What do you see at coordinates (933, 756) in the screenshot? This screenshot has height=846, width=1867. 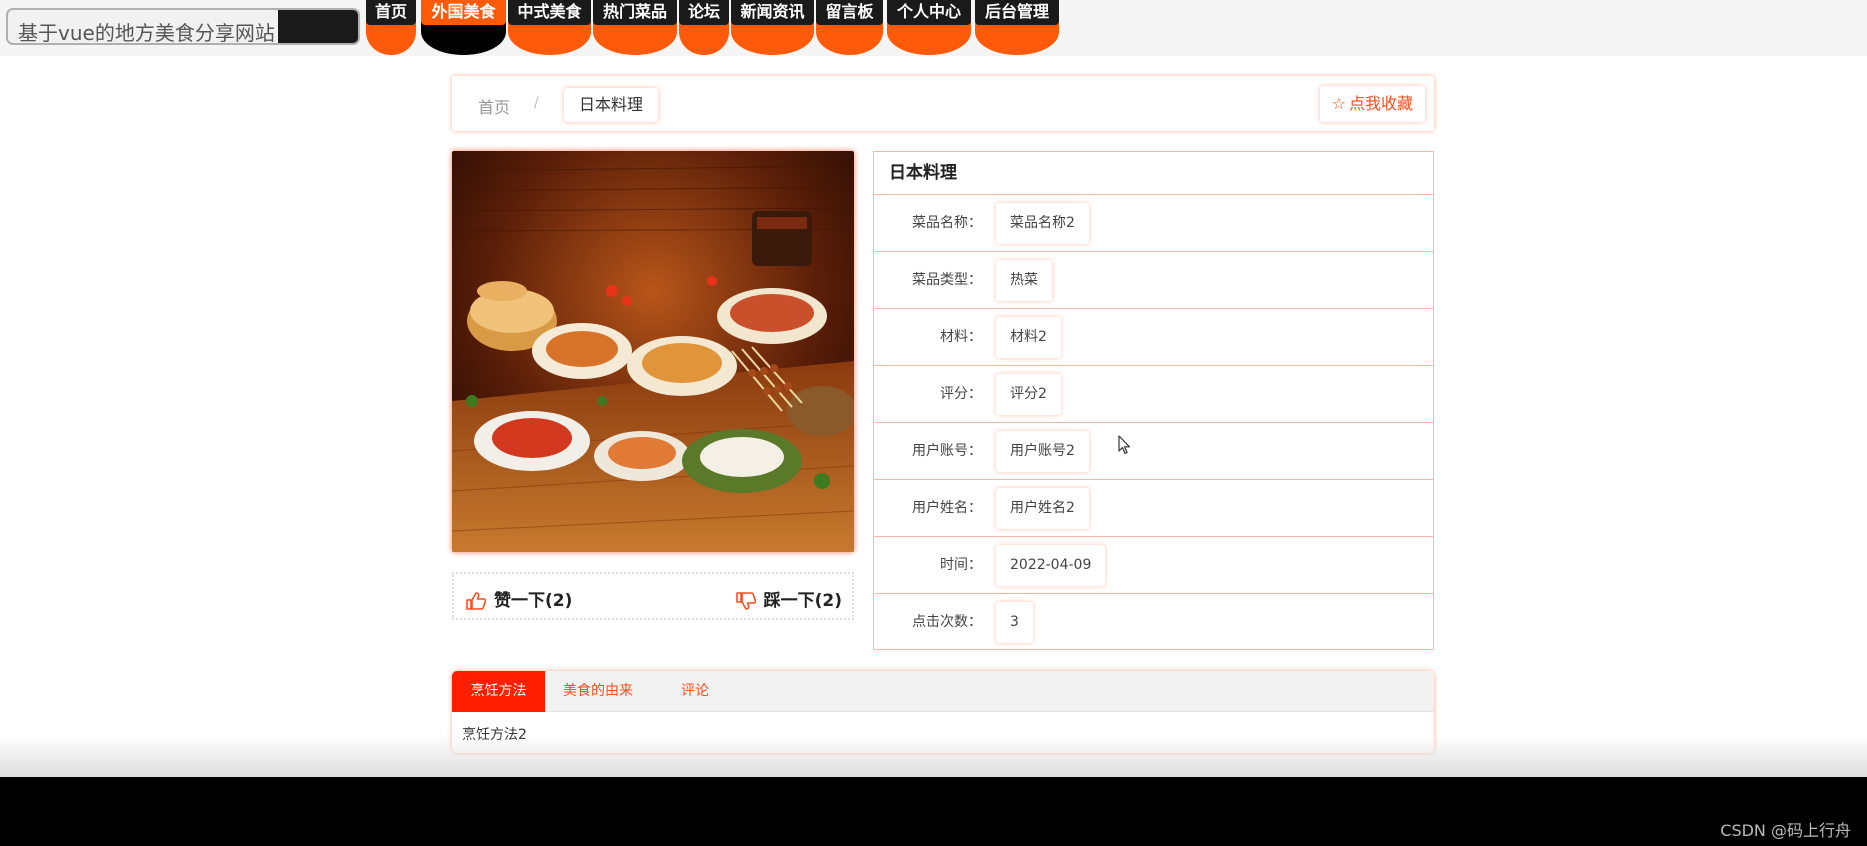 I see `footer-fade` at bounding box center [933, 756].